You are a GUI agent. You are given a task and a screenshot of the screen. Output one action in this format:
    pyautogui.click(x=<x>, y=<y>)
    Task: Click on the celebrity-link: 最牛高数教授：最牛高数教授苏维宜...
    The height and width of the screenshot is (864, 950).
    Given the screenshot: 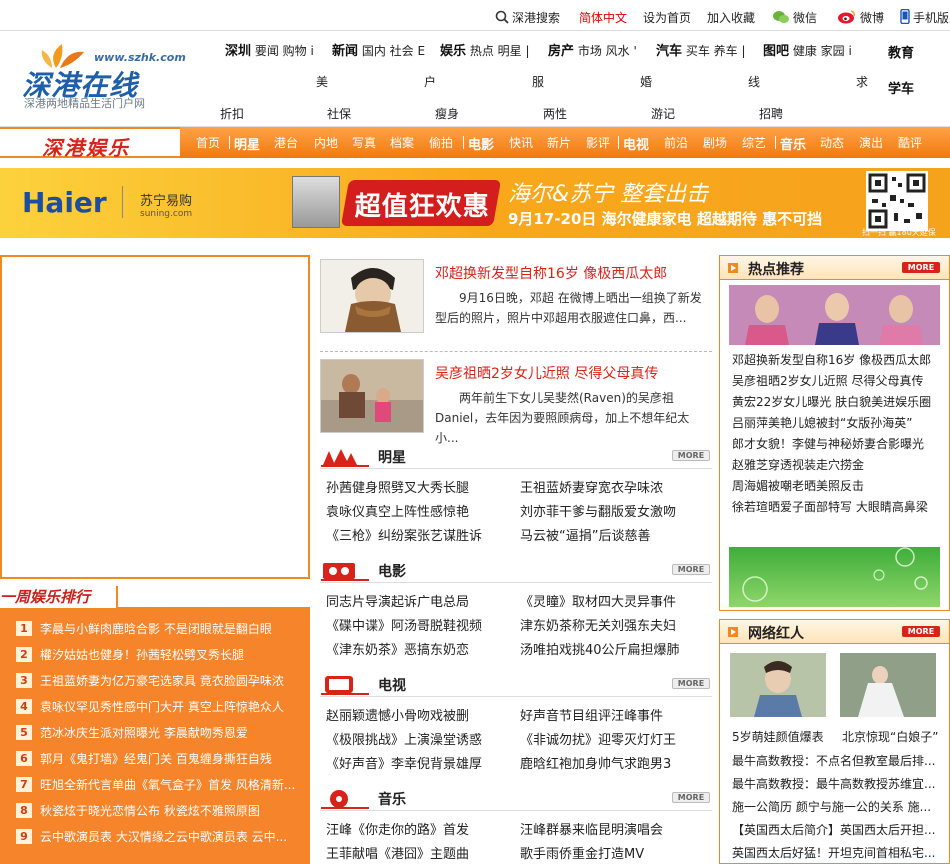 What is the action you would take?
    pyautogui.click(x=833, y=783)
    